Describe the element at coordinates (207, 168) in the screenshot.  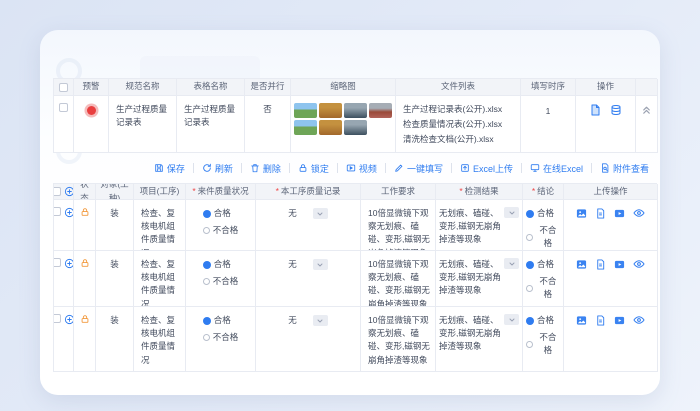
I see `refresh-icon` at that location.